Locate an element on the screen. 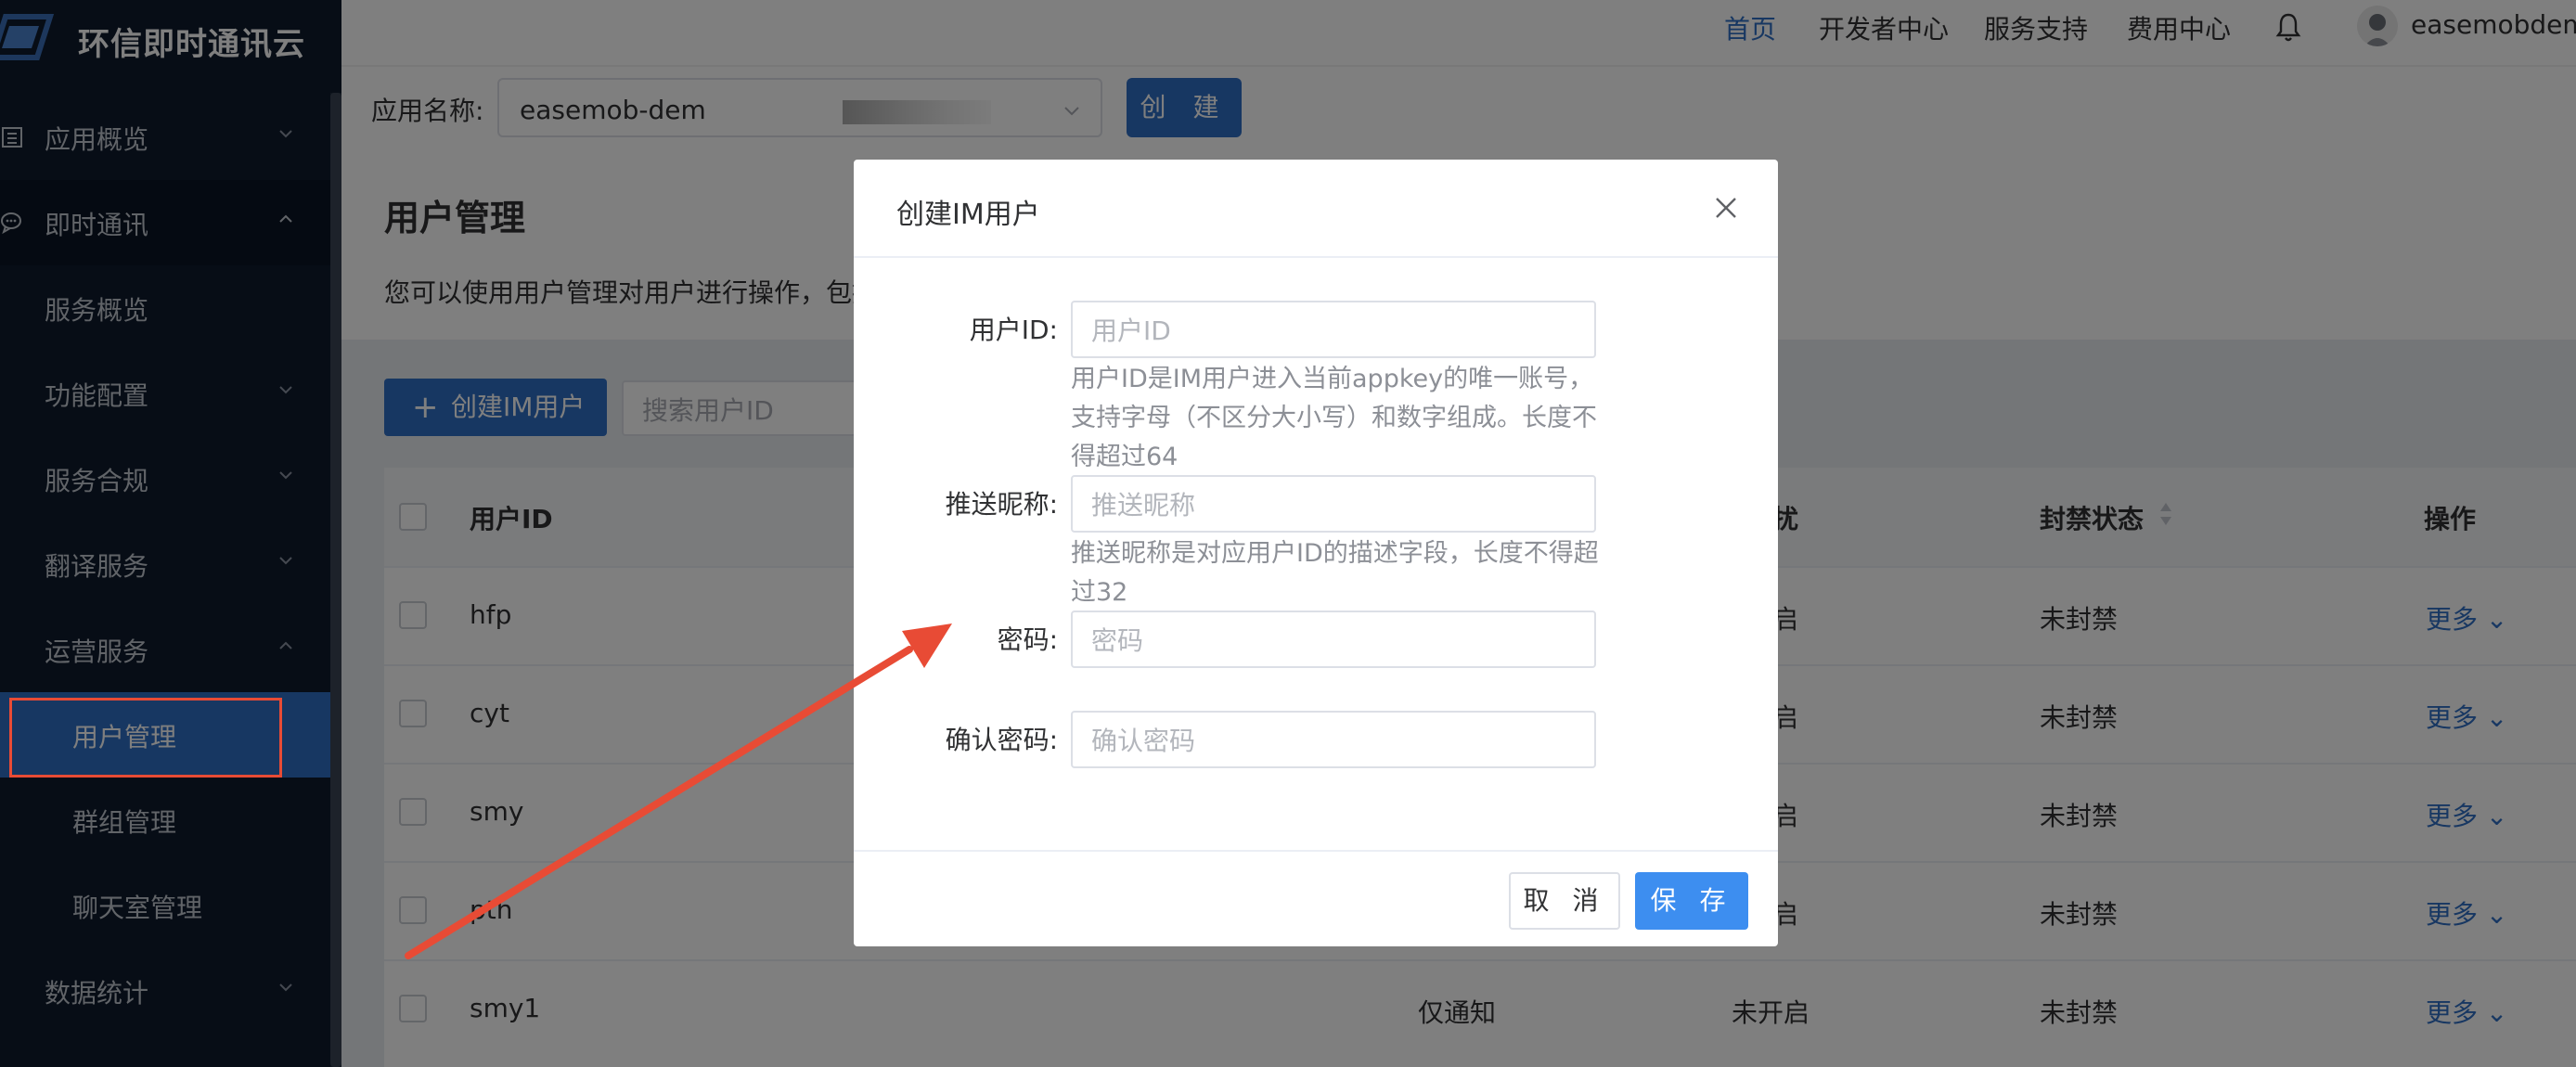  close-icon is located at coordinates (1726, 208).